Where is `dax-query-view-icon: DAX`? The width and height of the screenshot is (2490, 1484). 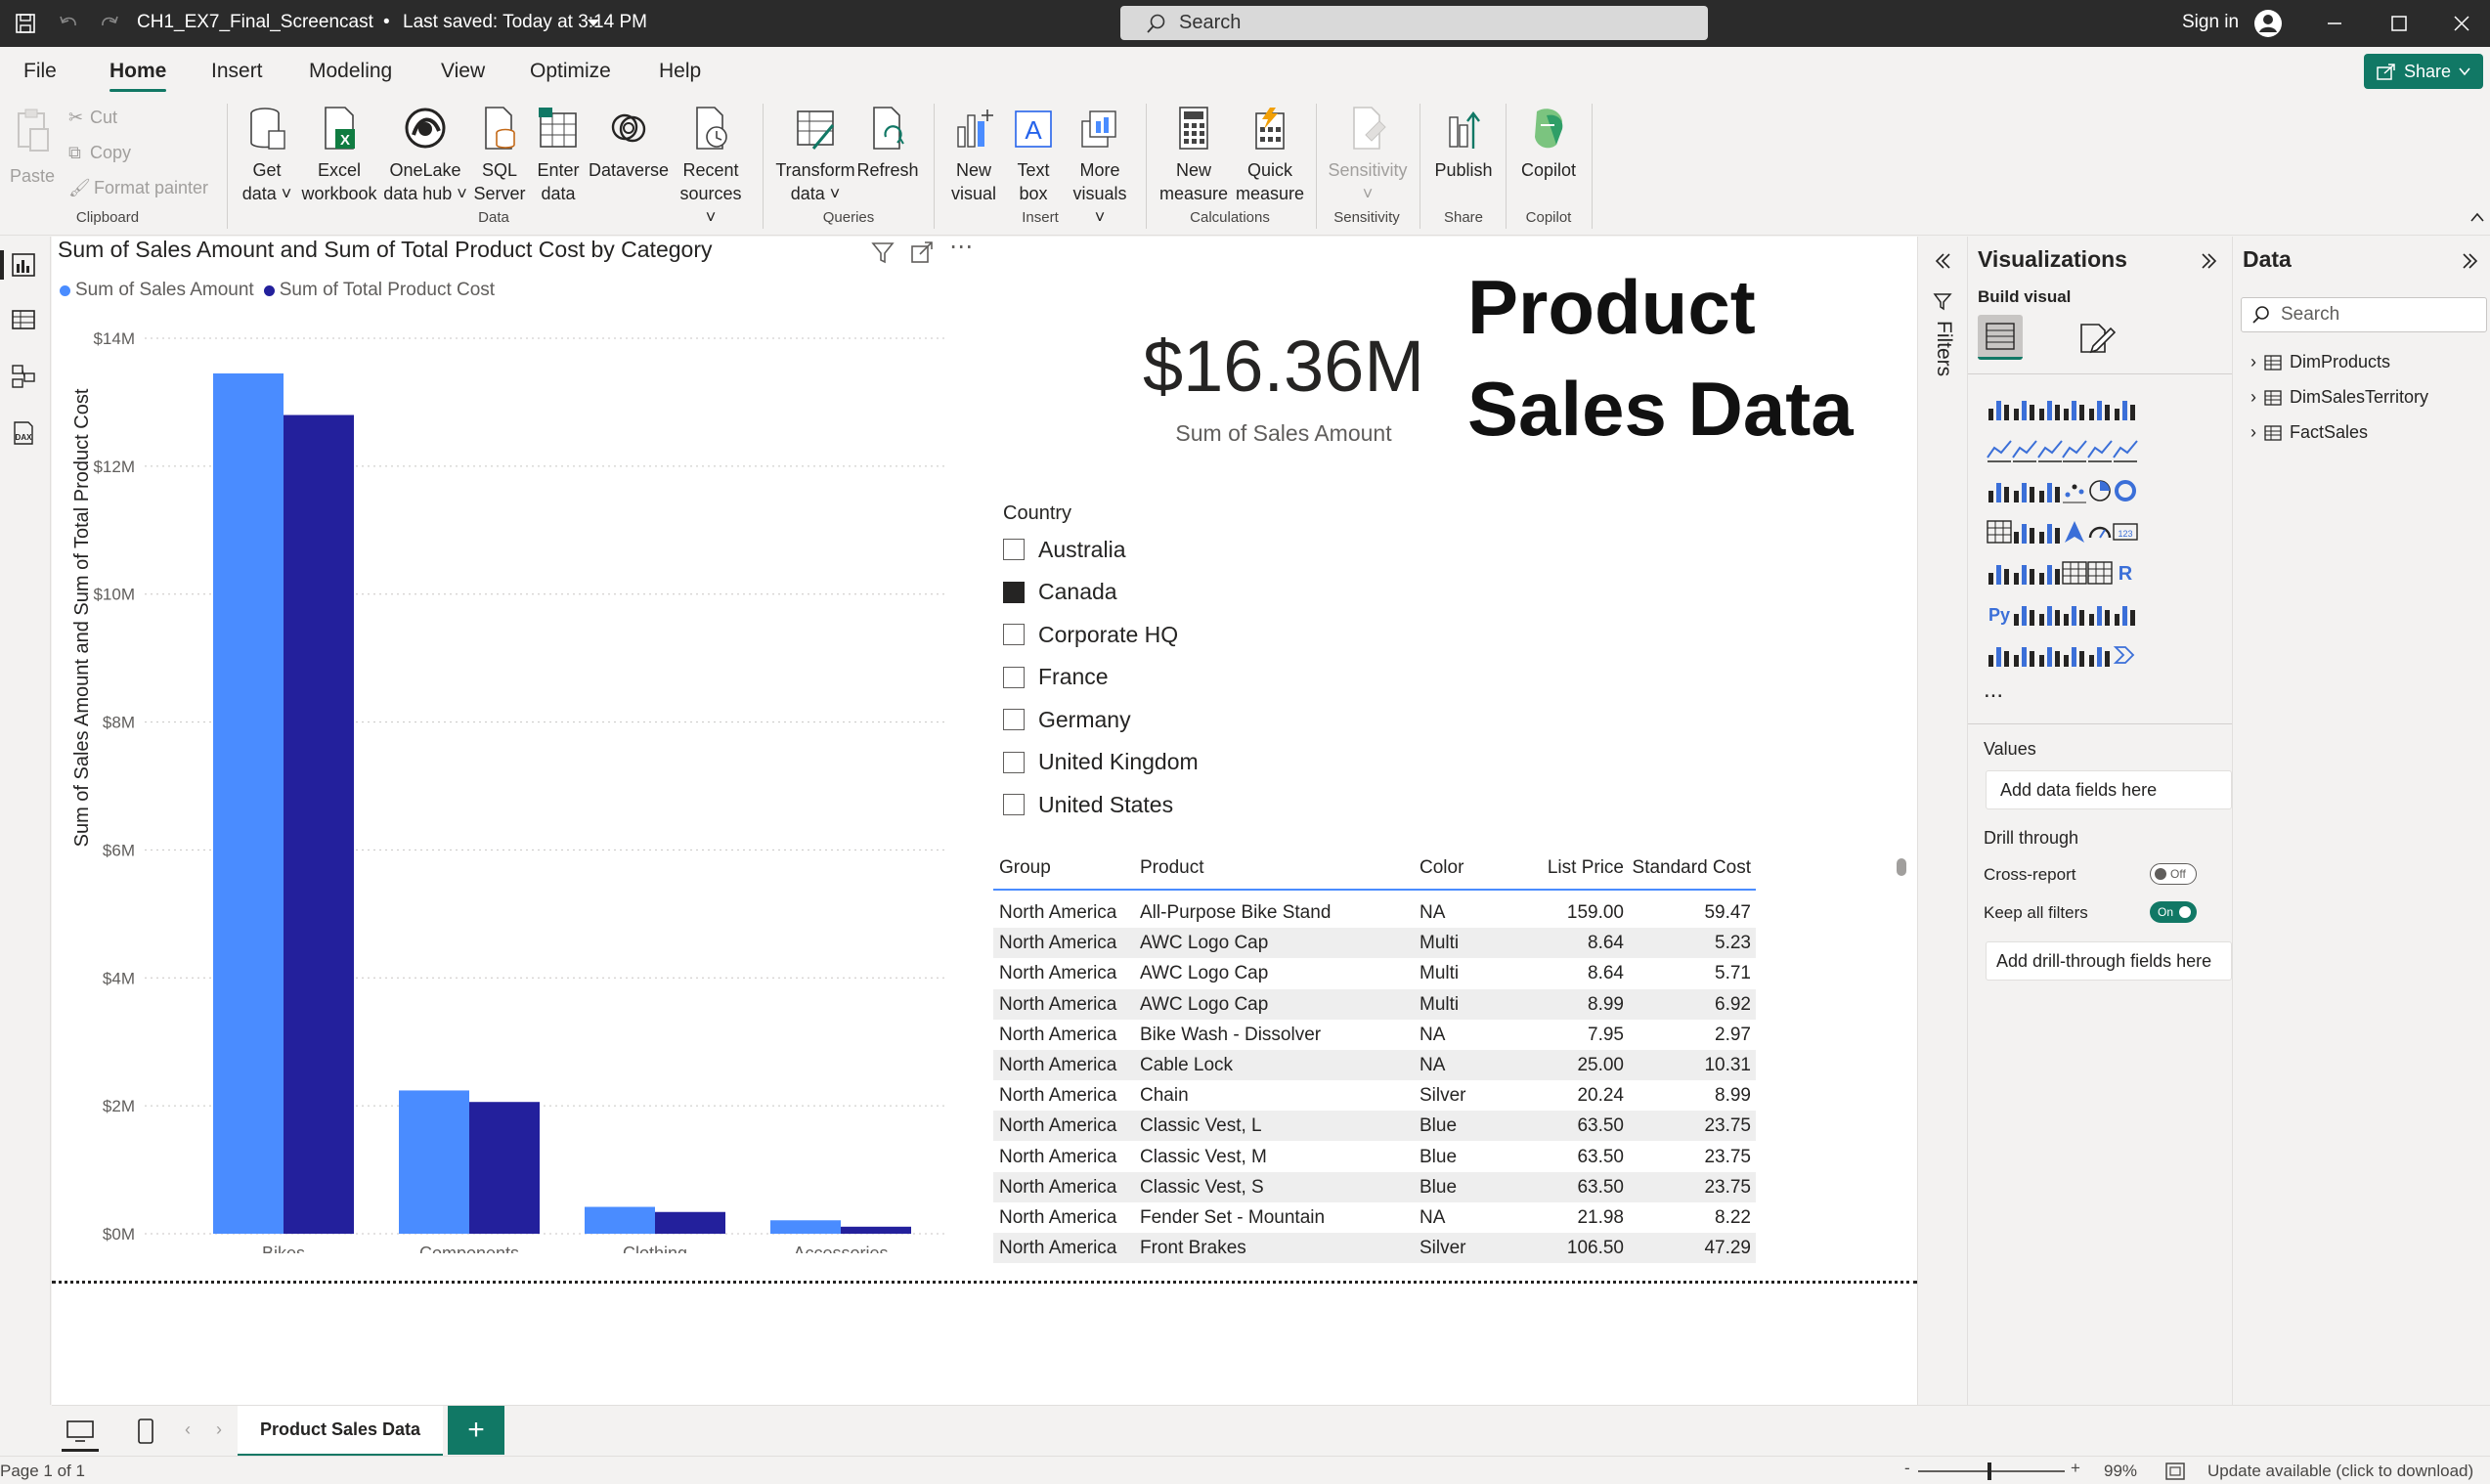 dax-query-view-icon: DAX is located at coordinates (23, 433).